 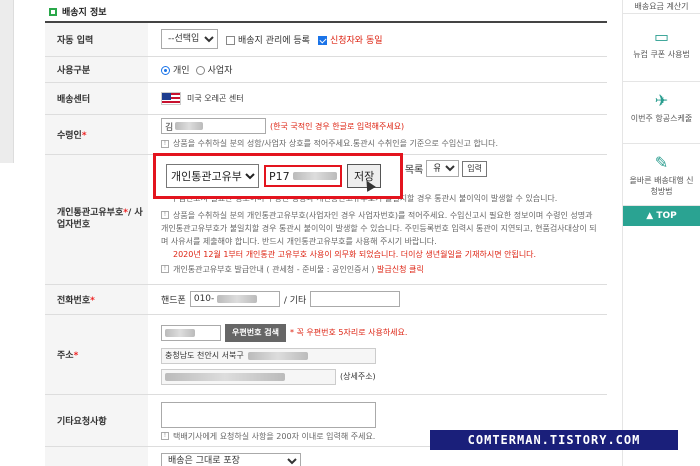 I want to click on row-usage: 사용구분 개인 사업자, so click(x=326, y=69).